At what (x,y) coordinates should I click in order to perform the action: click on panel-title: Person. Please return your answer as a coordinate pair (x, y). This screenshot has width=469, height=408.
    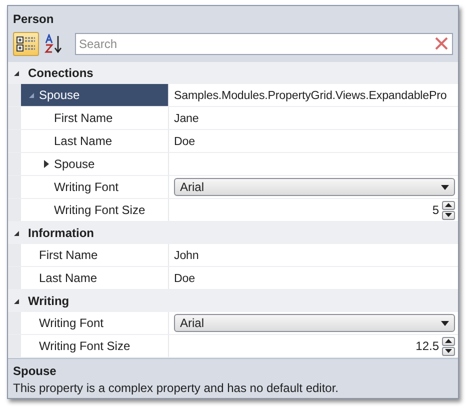
    Looking at the image, I should click on (33, 19).